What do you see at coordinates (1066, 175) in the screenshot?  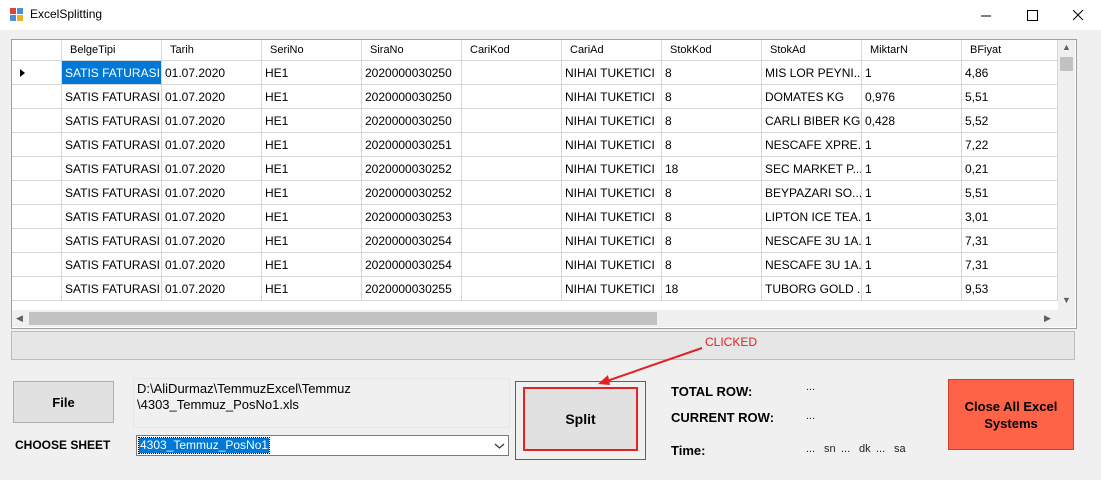 I see `vertical-scrollbar: ▲ ▼` at bounding box center [1066, 175].